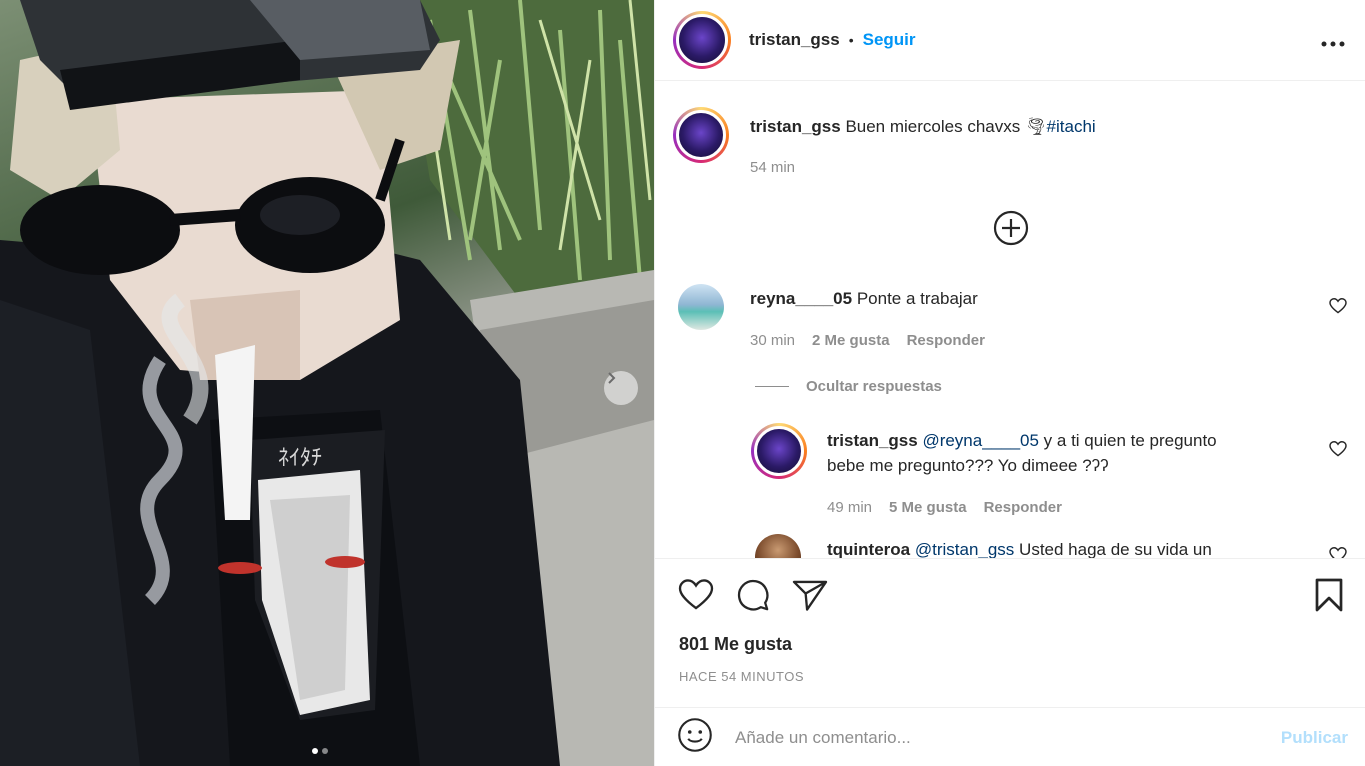  What do you see at coordinates (980, 440) in the screenshot?
I see `reply-mention: @reyna____05` at bounding box center [980, 440].